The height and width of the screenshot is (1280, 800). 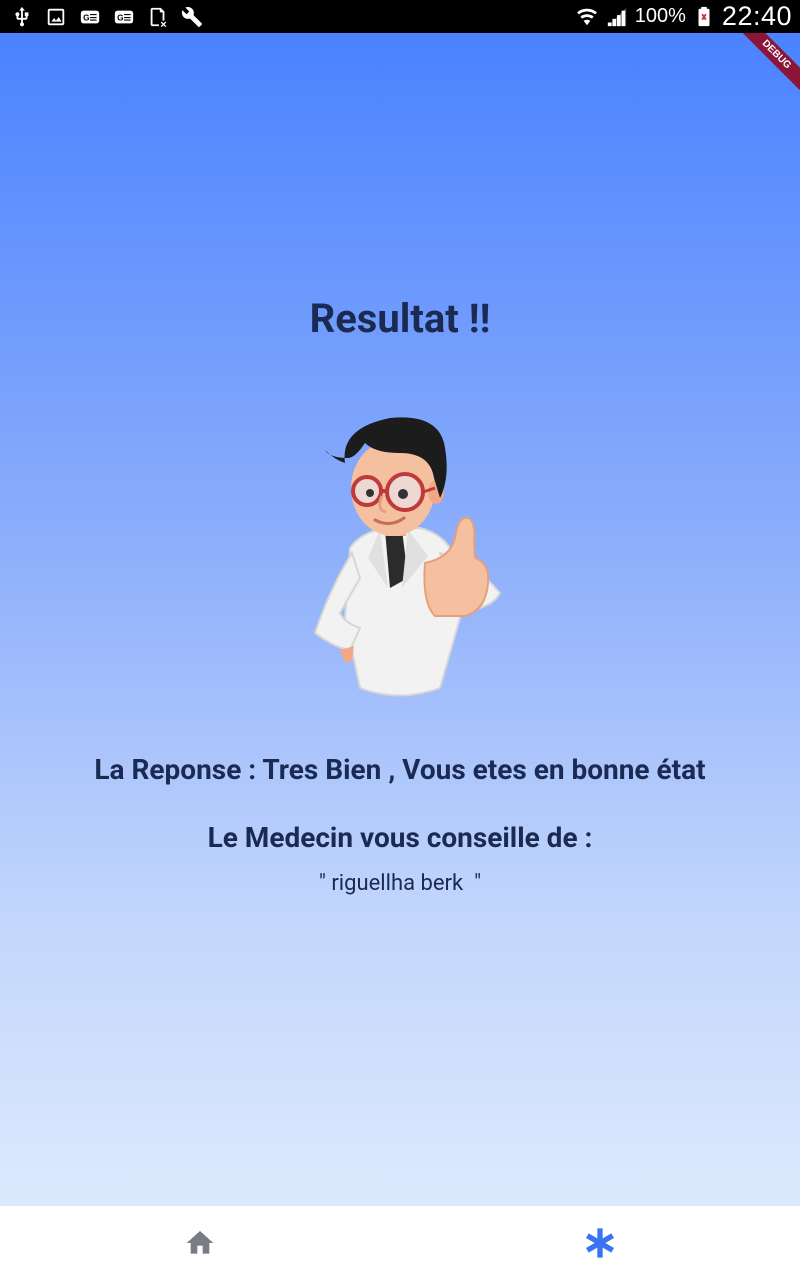 I want to click on home-icon, so click(x=200, y=1242).